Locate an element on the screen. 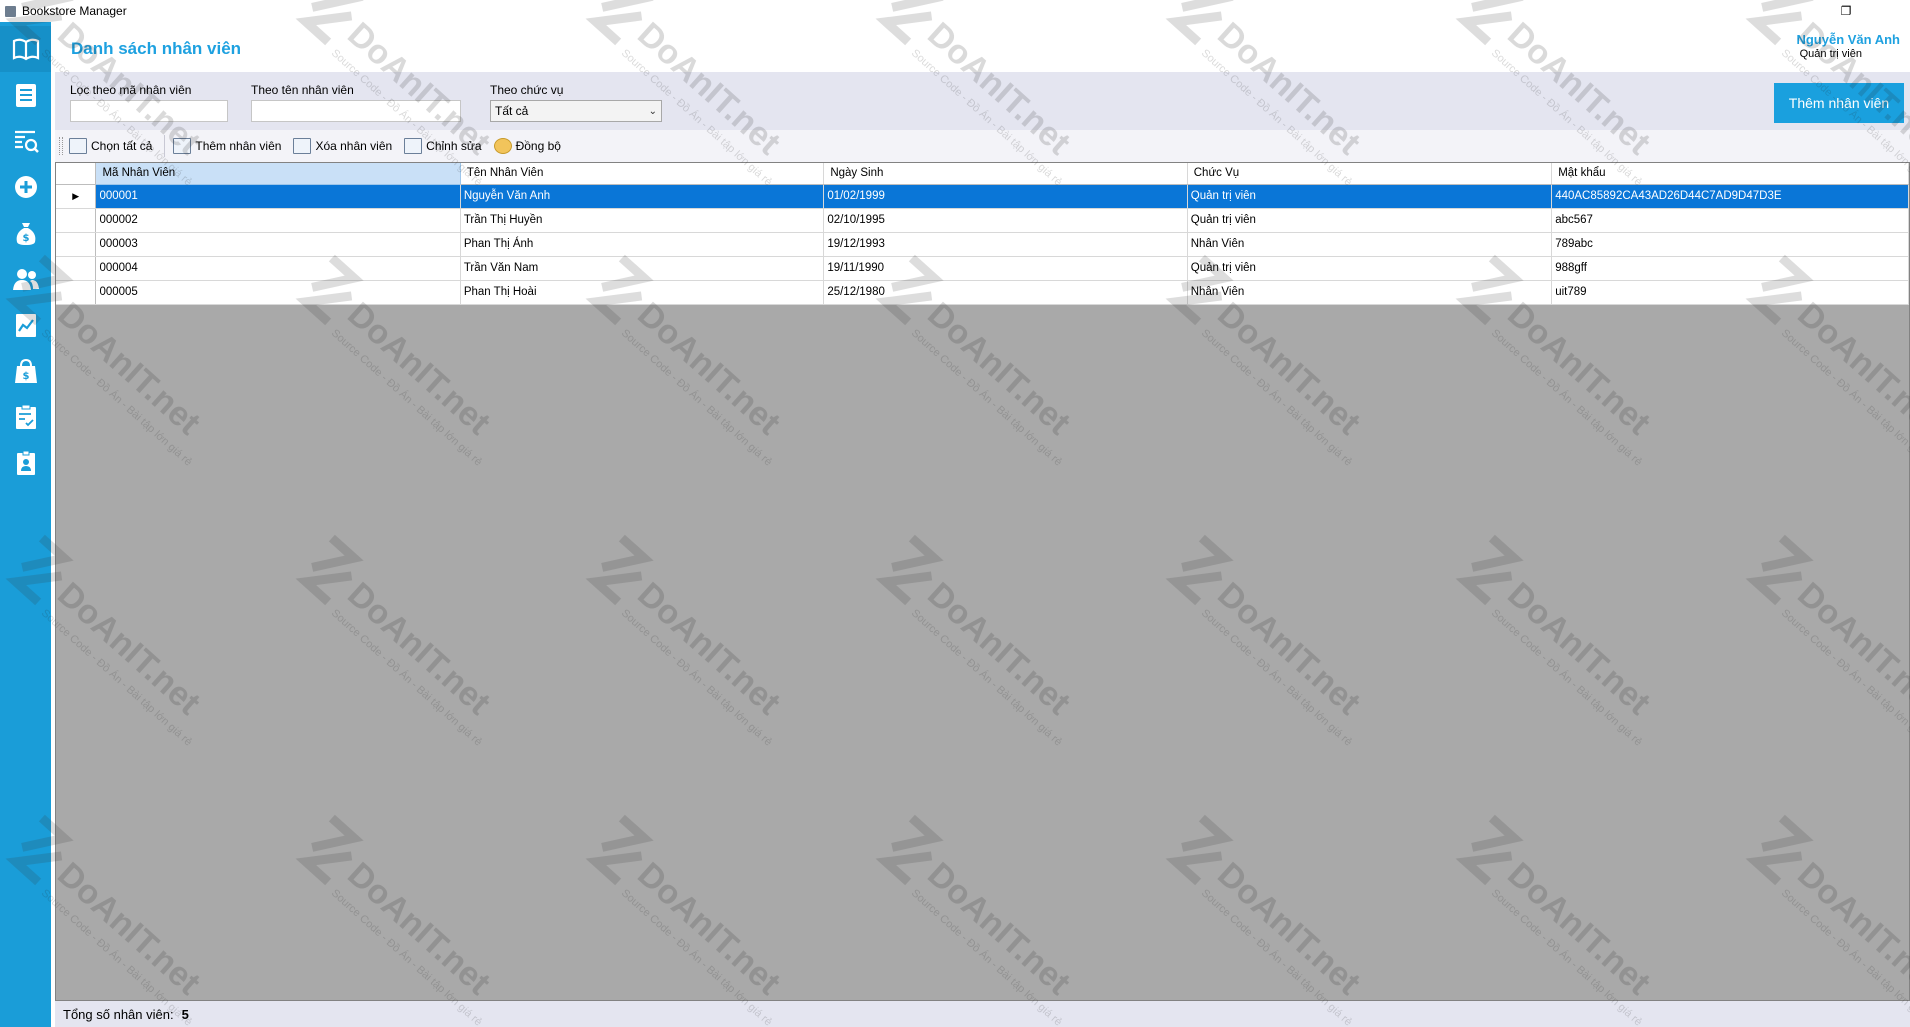  toolbar-sync-label: Đồng bộ is located at coordinates (538, 146).